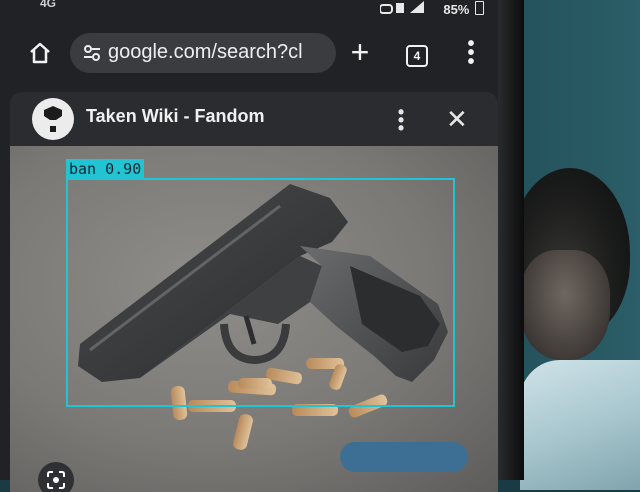 The image size is (640, 492). I want to click on fandom-logo-icon, so click(53, 119).